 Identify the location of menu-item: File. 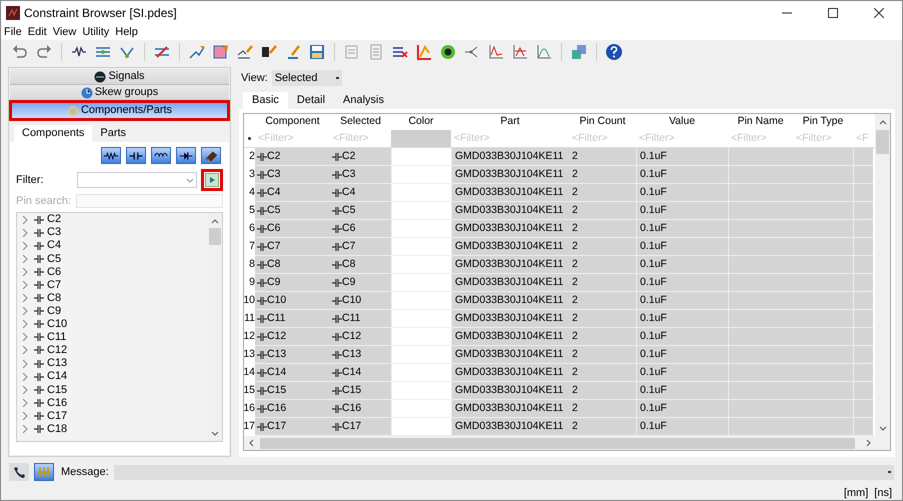
(13, 32).